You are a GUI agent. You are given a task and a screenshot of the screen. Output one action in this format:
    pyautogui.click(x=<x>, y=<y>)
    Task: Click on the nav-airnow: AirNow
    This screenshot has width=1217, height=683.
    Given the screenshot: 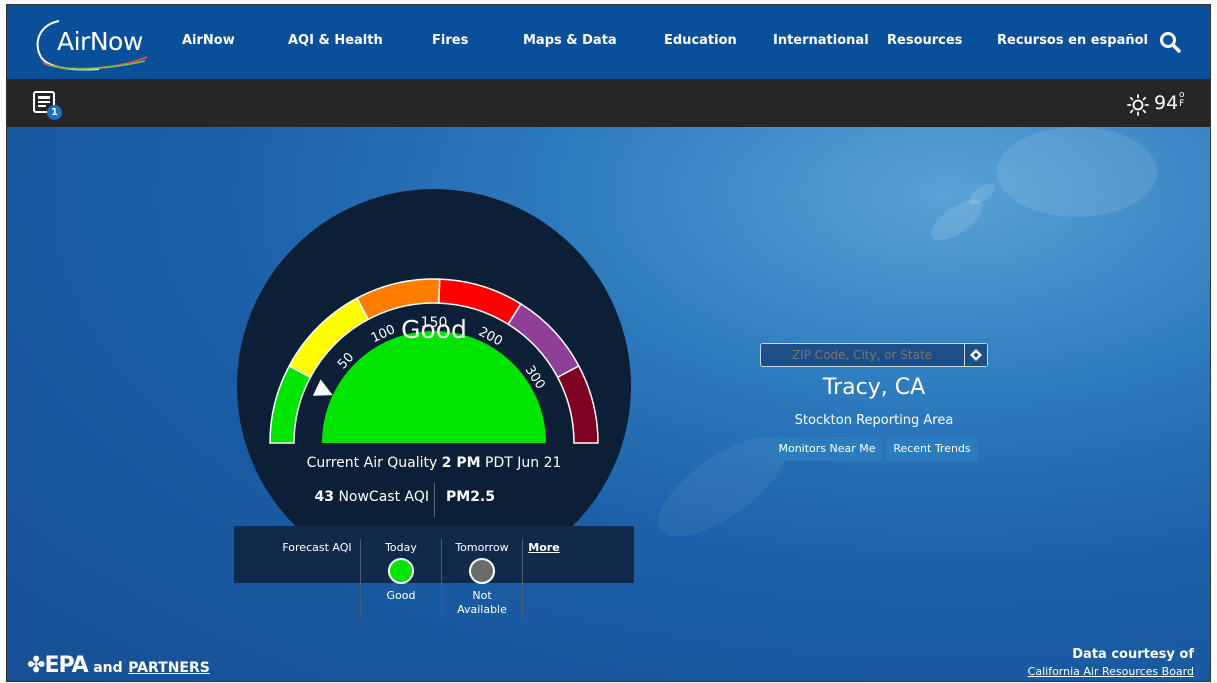 What is the action you would take?
    pyautogui.click(x=208, y=40)
    